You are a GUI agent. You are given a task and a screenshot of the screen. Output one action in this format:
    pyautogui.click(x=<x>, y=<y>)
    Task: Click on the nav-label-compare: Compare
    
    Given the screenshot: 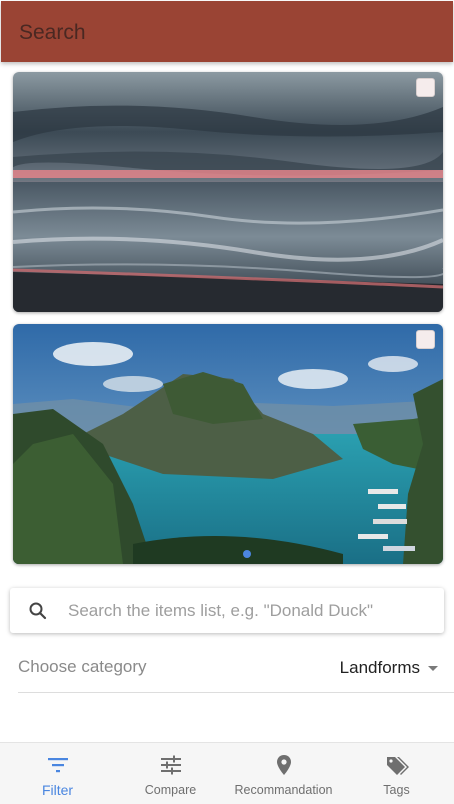 What is the action you would take?
    pyautogui.click(x=170, y=790)
    